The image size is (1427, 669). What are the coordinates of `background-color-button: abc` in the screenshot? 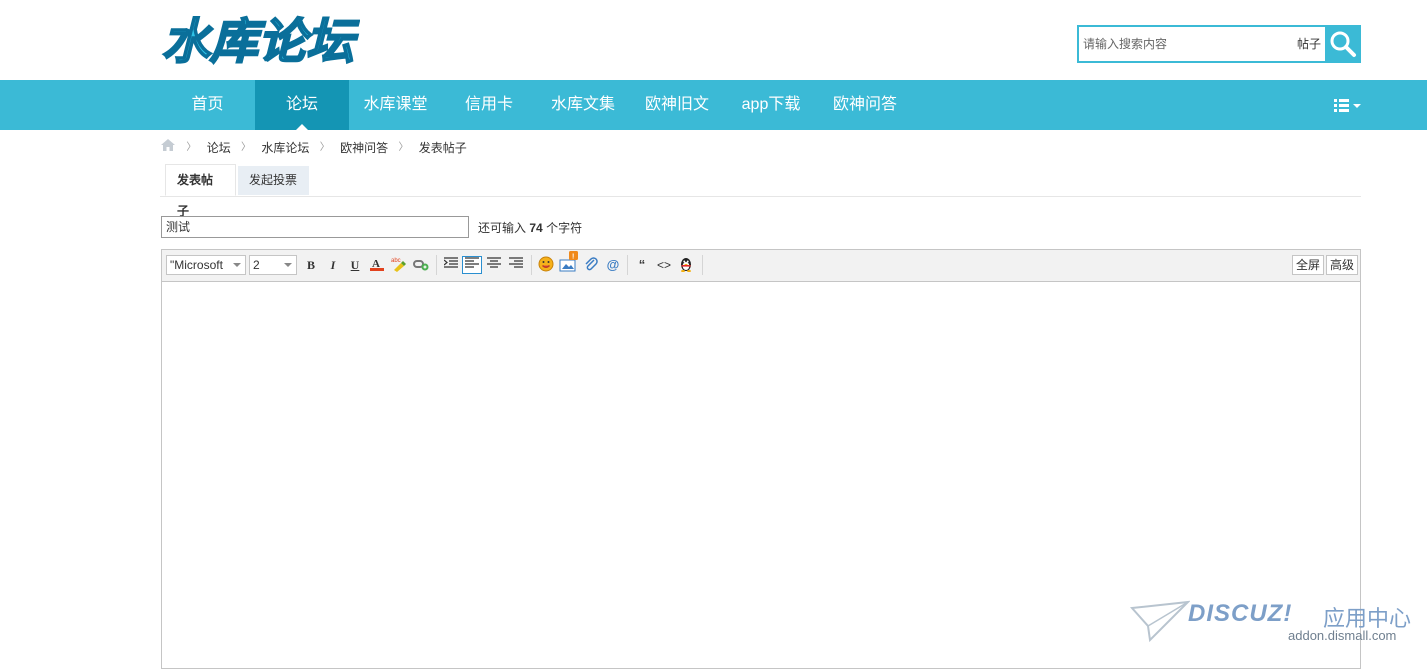 It's located at (399, 265).